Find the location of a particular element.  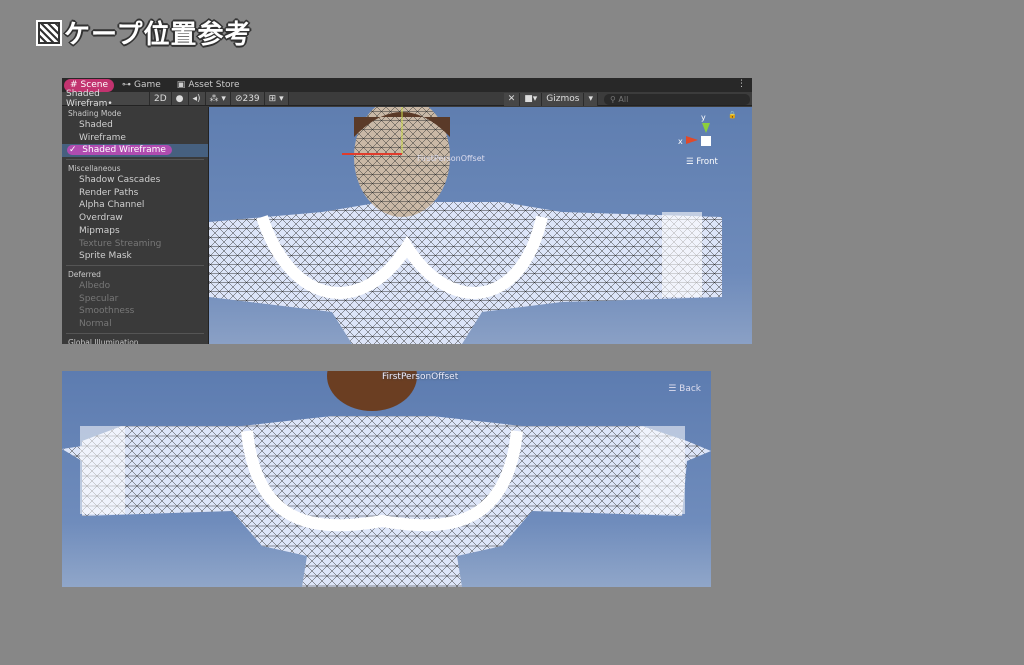

gizmo-center is located at coordinates (706, 141).